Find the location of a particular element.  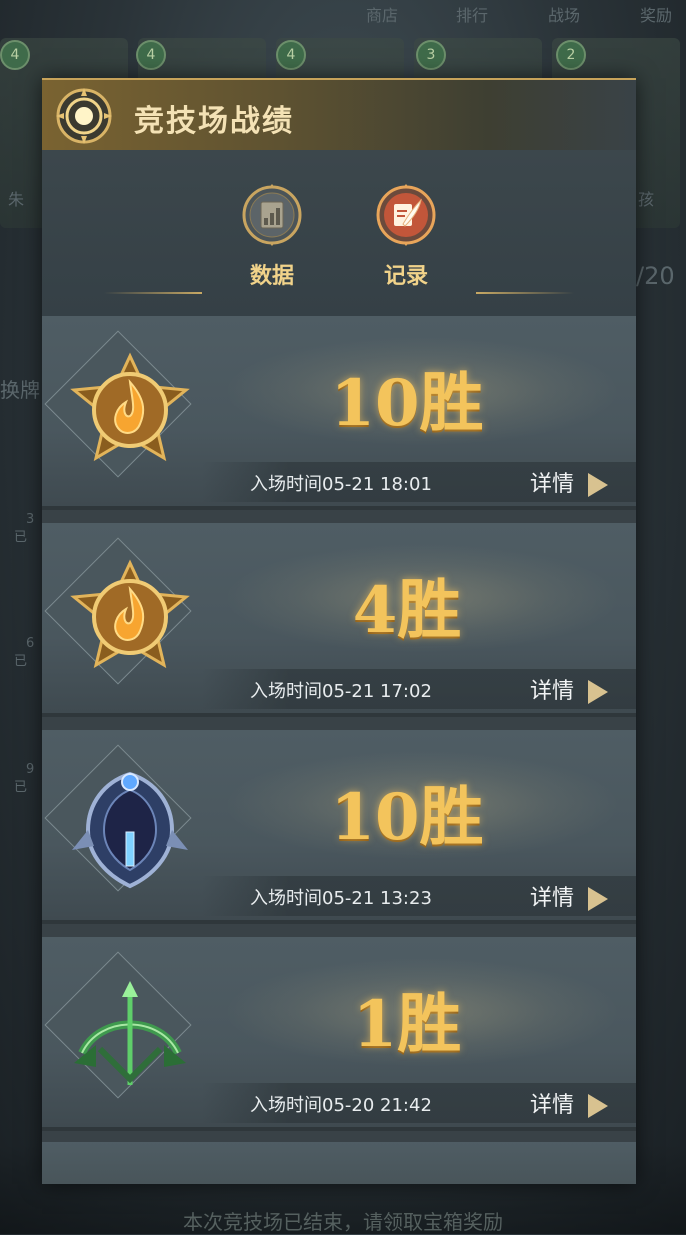

record-item: 10胜 入场时间05-21 13:23 详情 is located at coordinates (339, 827).